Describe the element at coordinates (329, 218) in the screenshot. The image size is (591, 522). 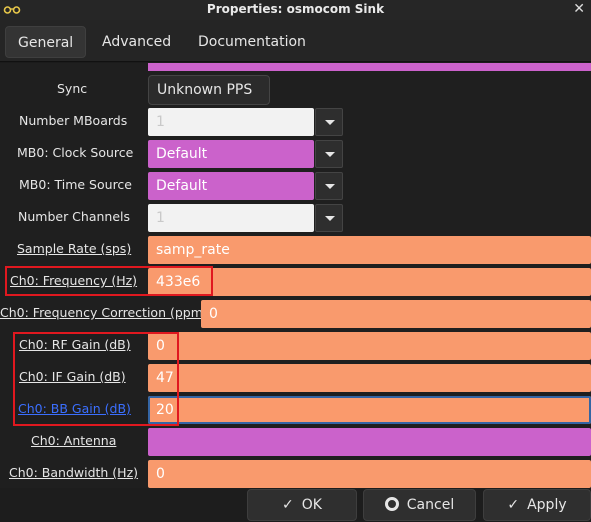
I see `channels-dropdown-button` at that location.